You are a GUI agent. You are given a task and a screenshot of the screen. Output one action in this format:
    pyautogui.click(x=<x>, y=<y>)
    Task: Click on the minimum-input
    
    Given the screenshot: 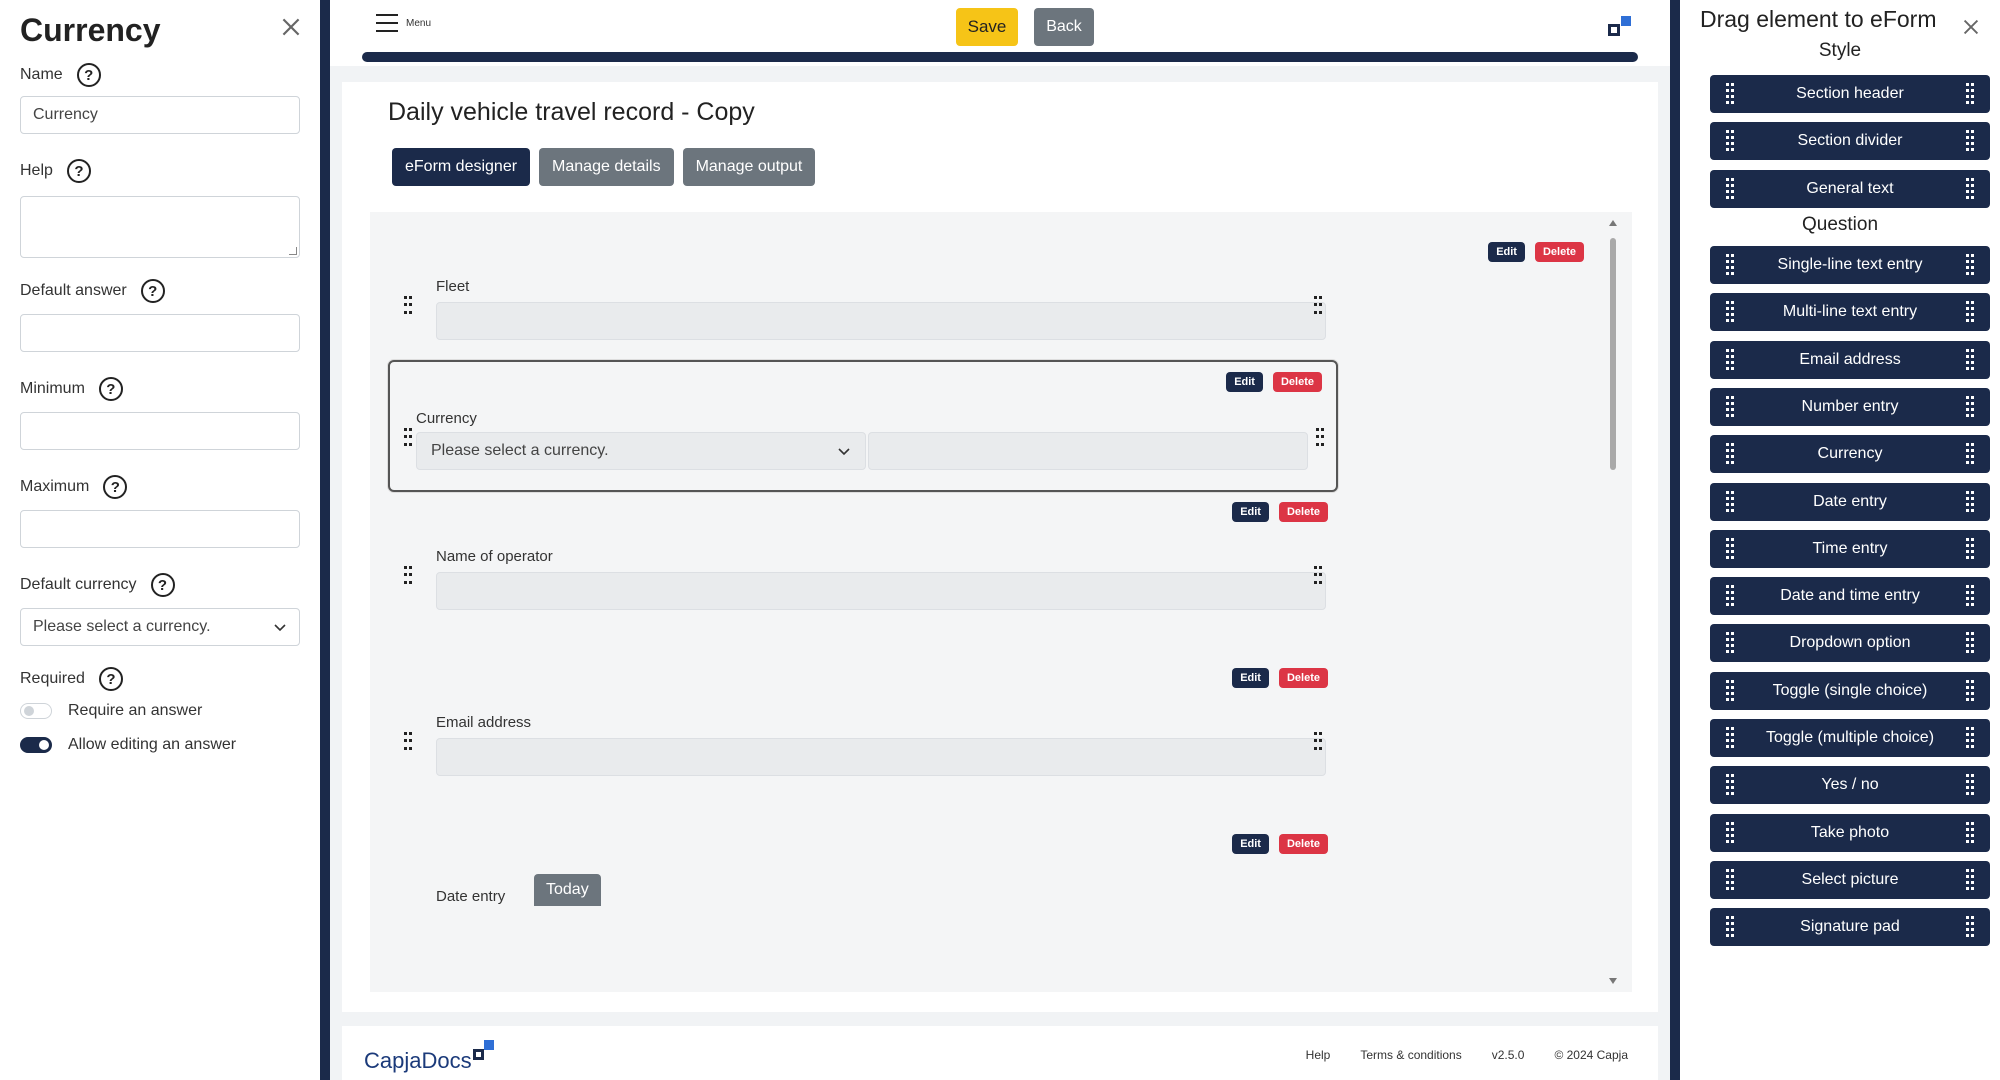 What is the action you would take?
    pyautogui.click(x=160, y=431)
    